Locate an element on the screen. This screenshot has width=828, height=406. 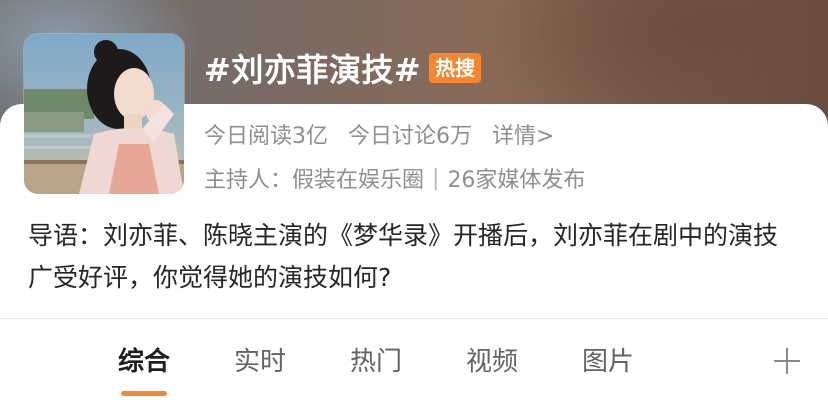
topic-title: #刘亦菲演技# is located at coordinates (312, 68).